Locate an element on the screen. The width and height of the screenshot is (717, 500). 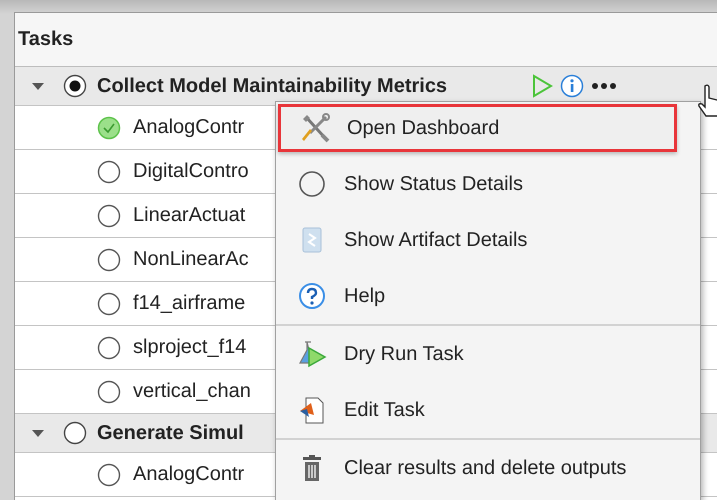
task-group-name: Collect Model Maintainability Metrics is located at coordinates (272, 86).